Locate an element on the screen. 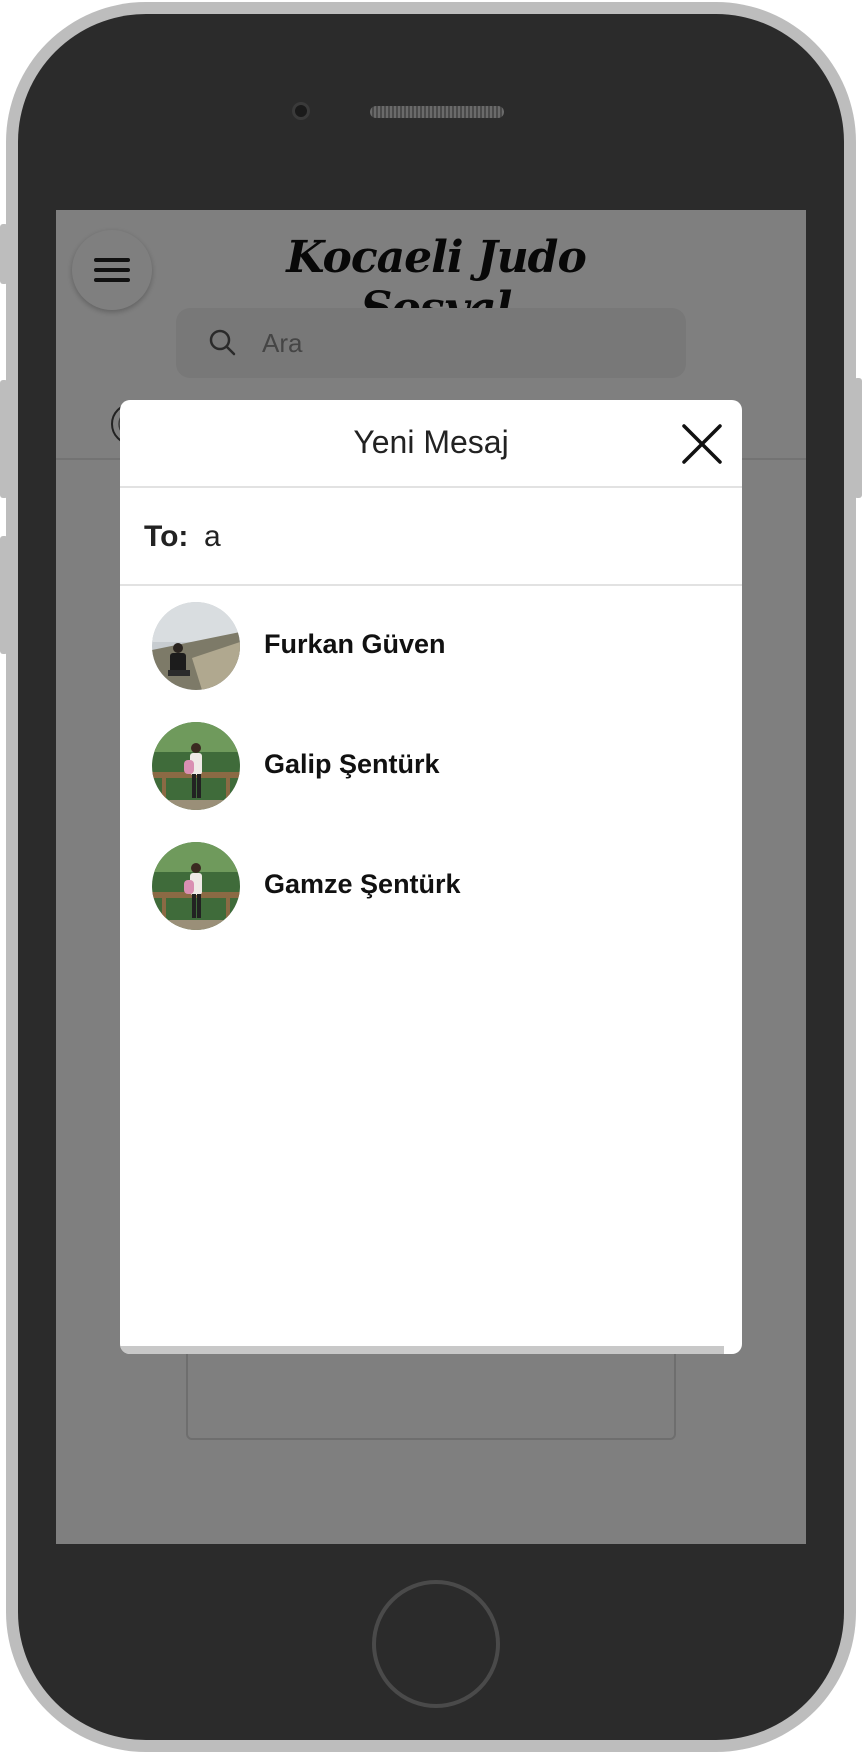 This screenshot has width=862, height=1754. list-item: Gamze Şentürk is located at coordinates (431, 886).